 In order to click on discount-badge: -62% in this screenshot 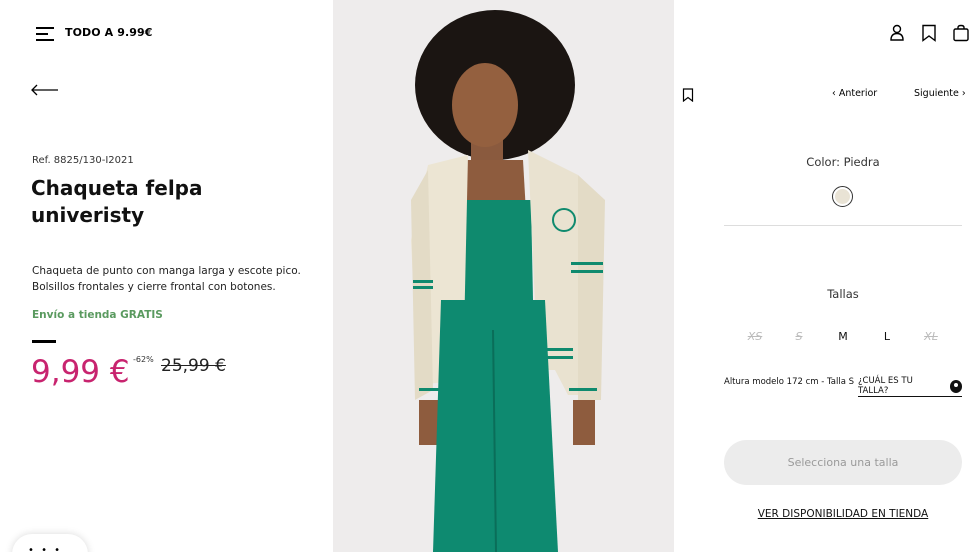, I will do `click(143, 359)`.